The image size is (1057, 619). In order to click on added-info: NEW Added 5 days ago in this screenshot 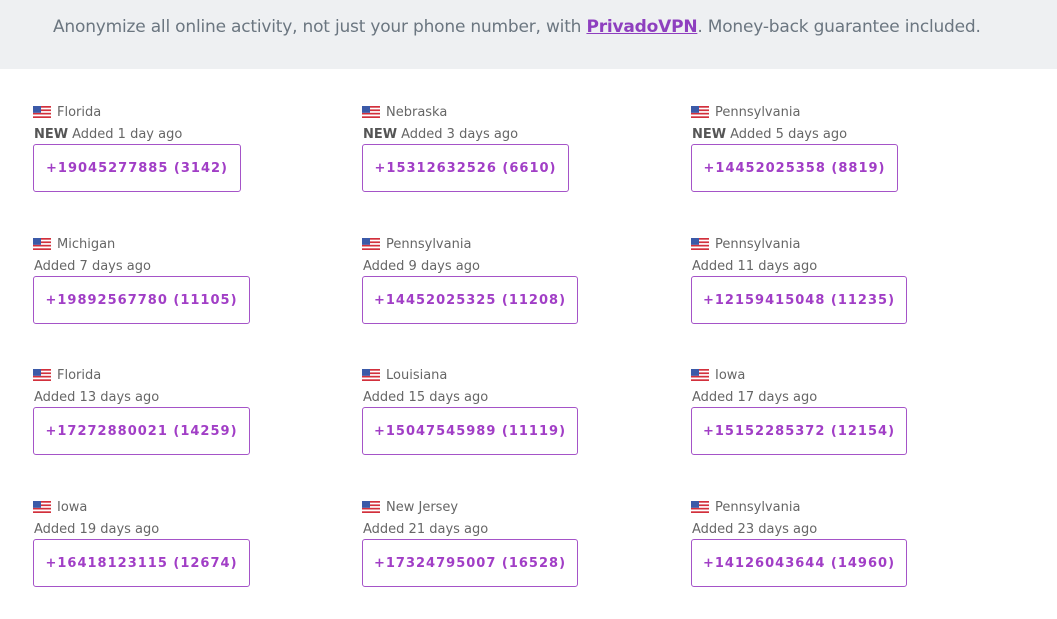, I will do `click(769, 134)`.